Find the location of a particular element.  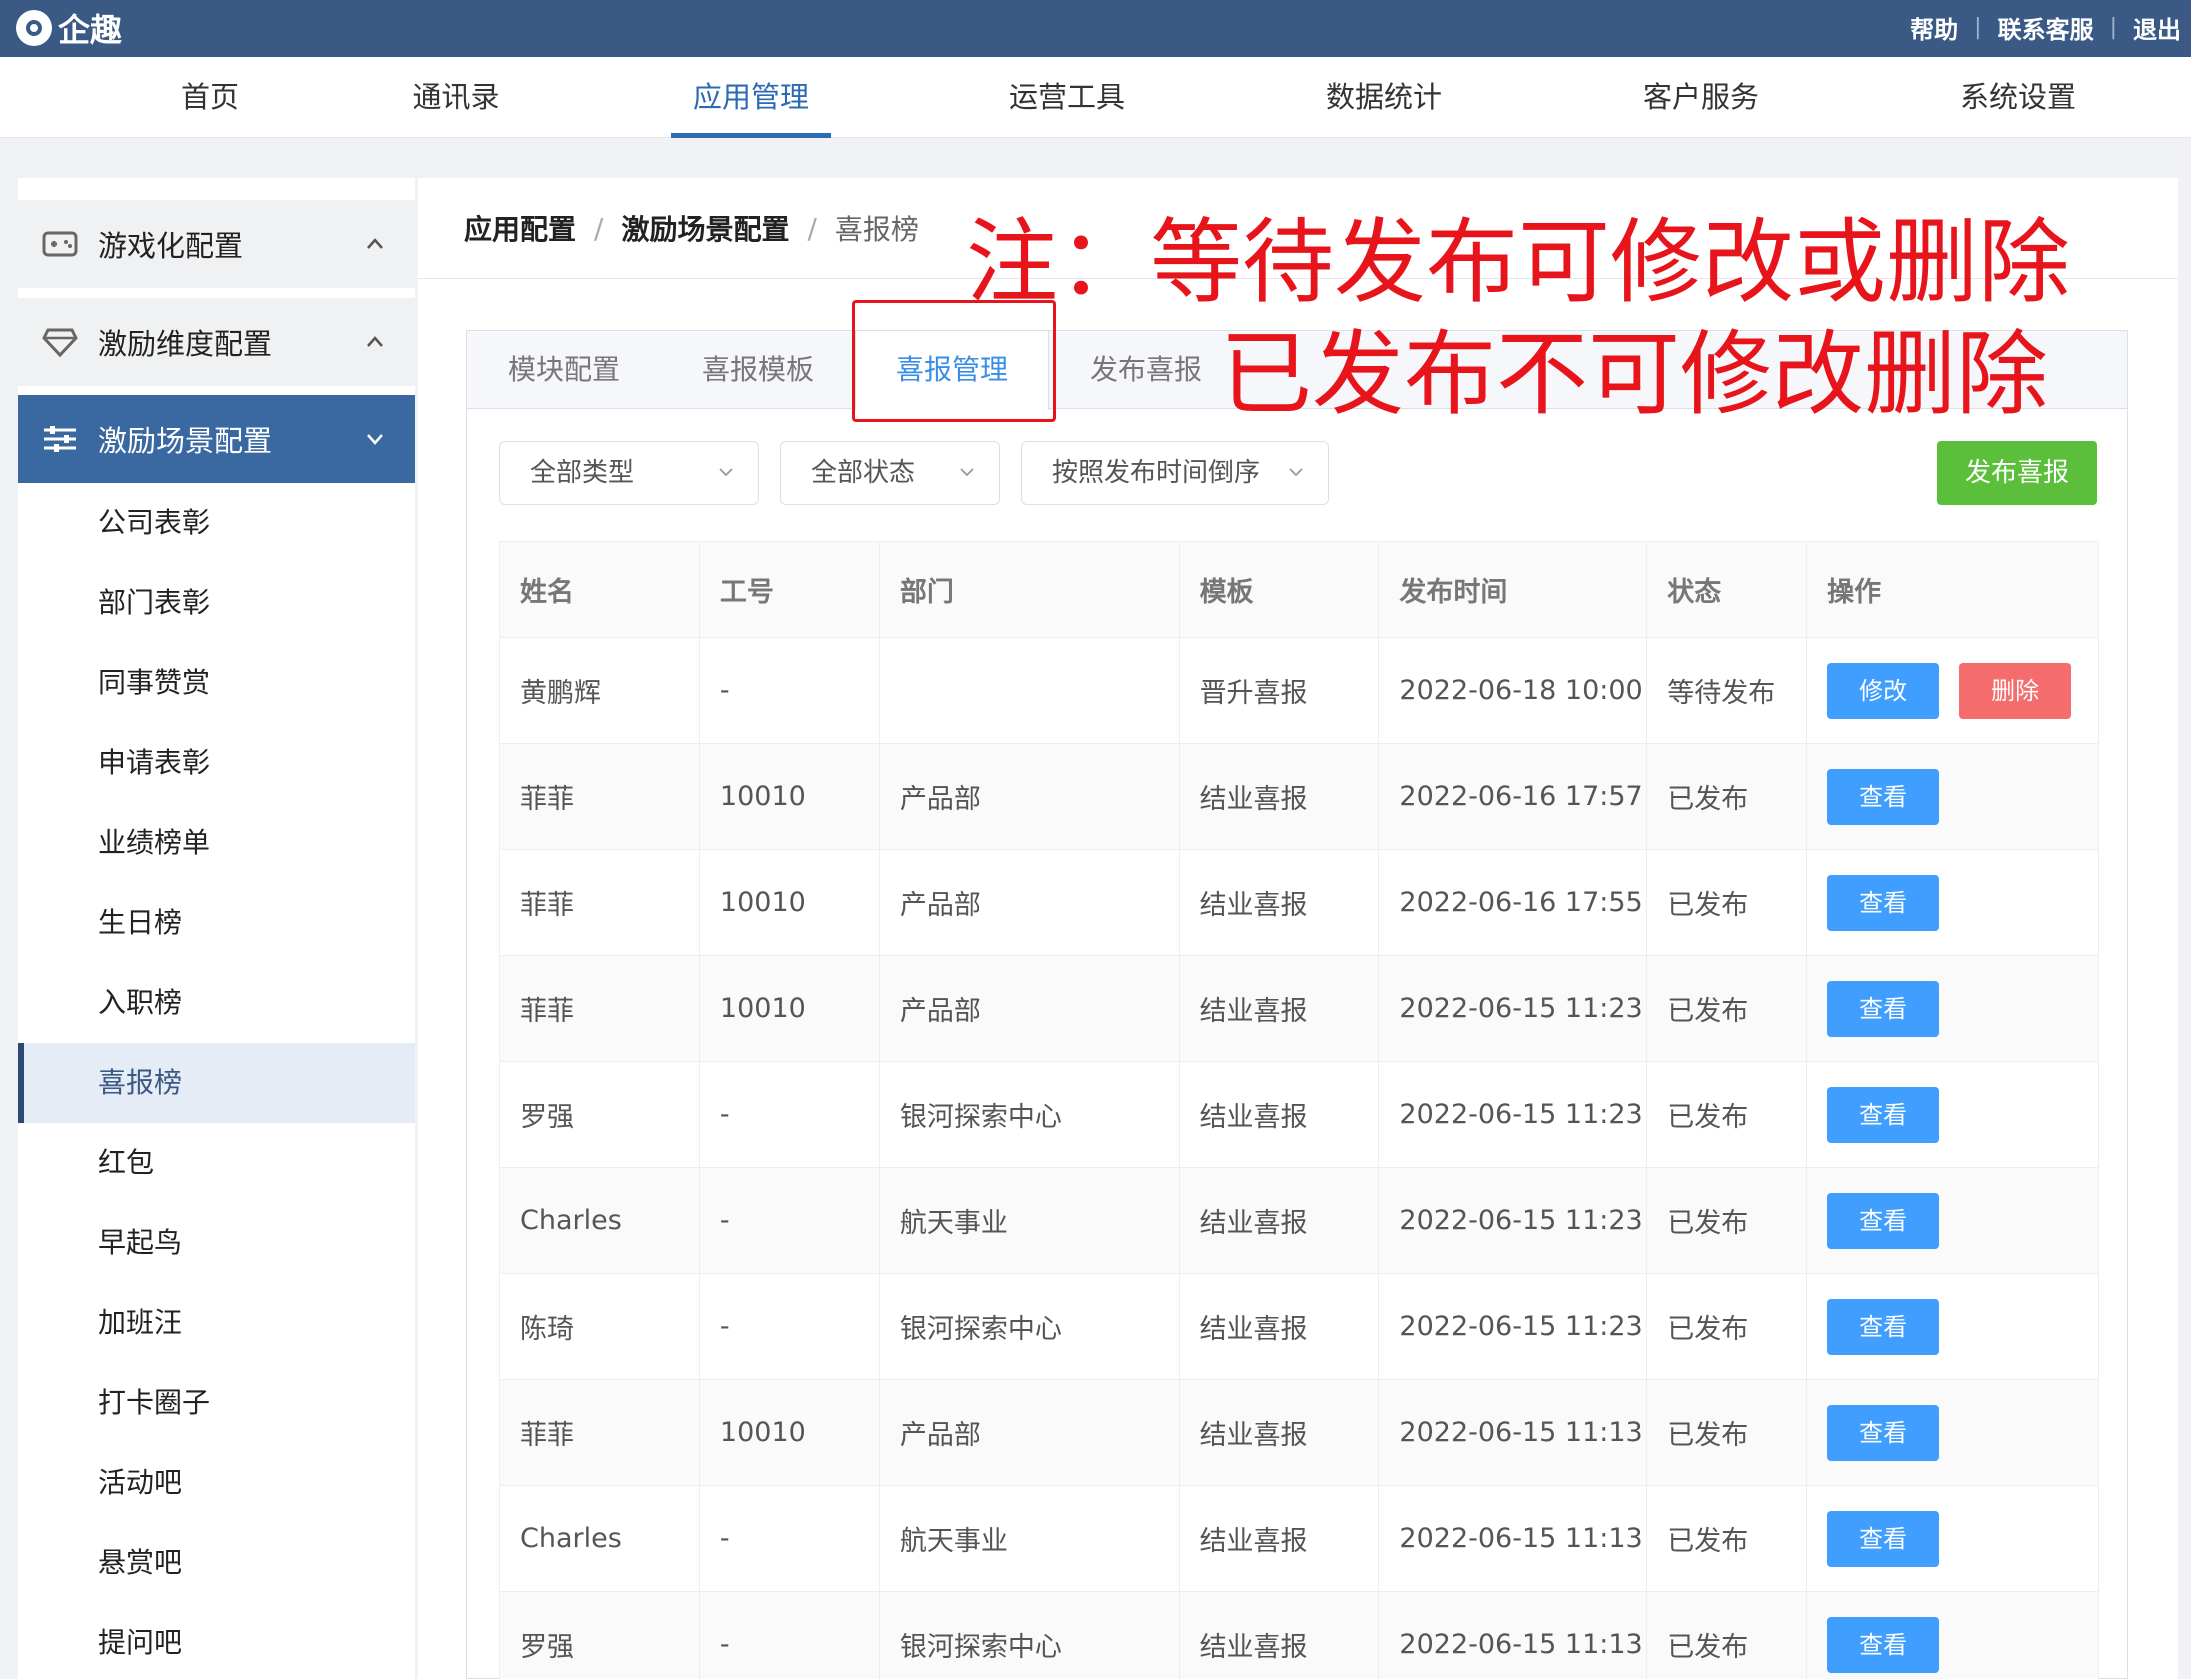

cell-template: 晋升喜报 is located at coordinates (1279, 690).